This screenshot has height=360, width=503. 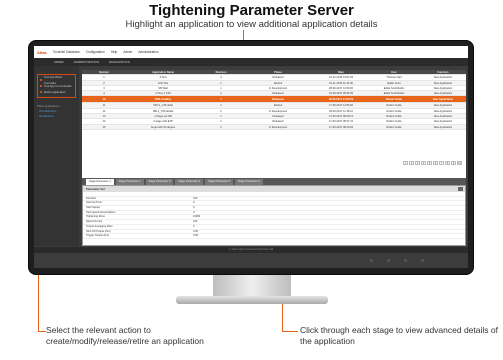 What do you see at coordinates (423, 163) in the screenshot?
I see `page-button: 4` at bounding box center [423, 163].